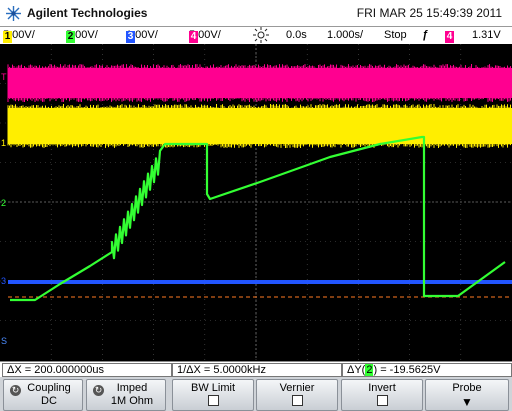 The width and height of the screenshot is (512, 411). What do you see at coordinates (429, 13) in the screenshot?
I see `datetime: FRI MAR 25 15:49:39 2011` at bounding box center [429, 13].